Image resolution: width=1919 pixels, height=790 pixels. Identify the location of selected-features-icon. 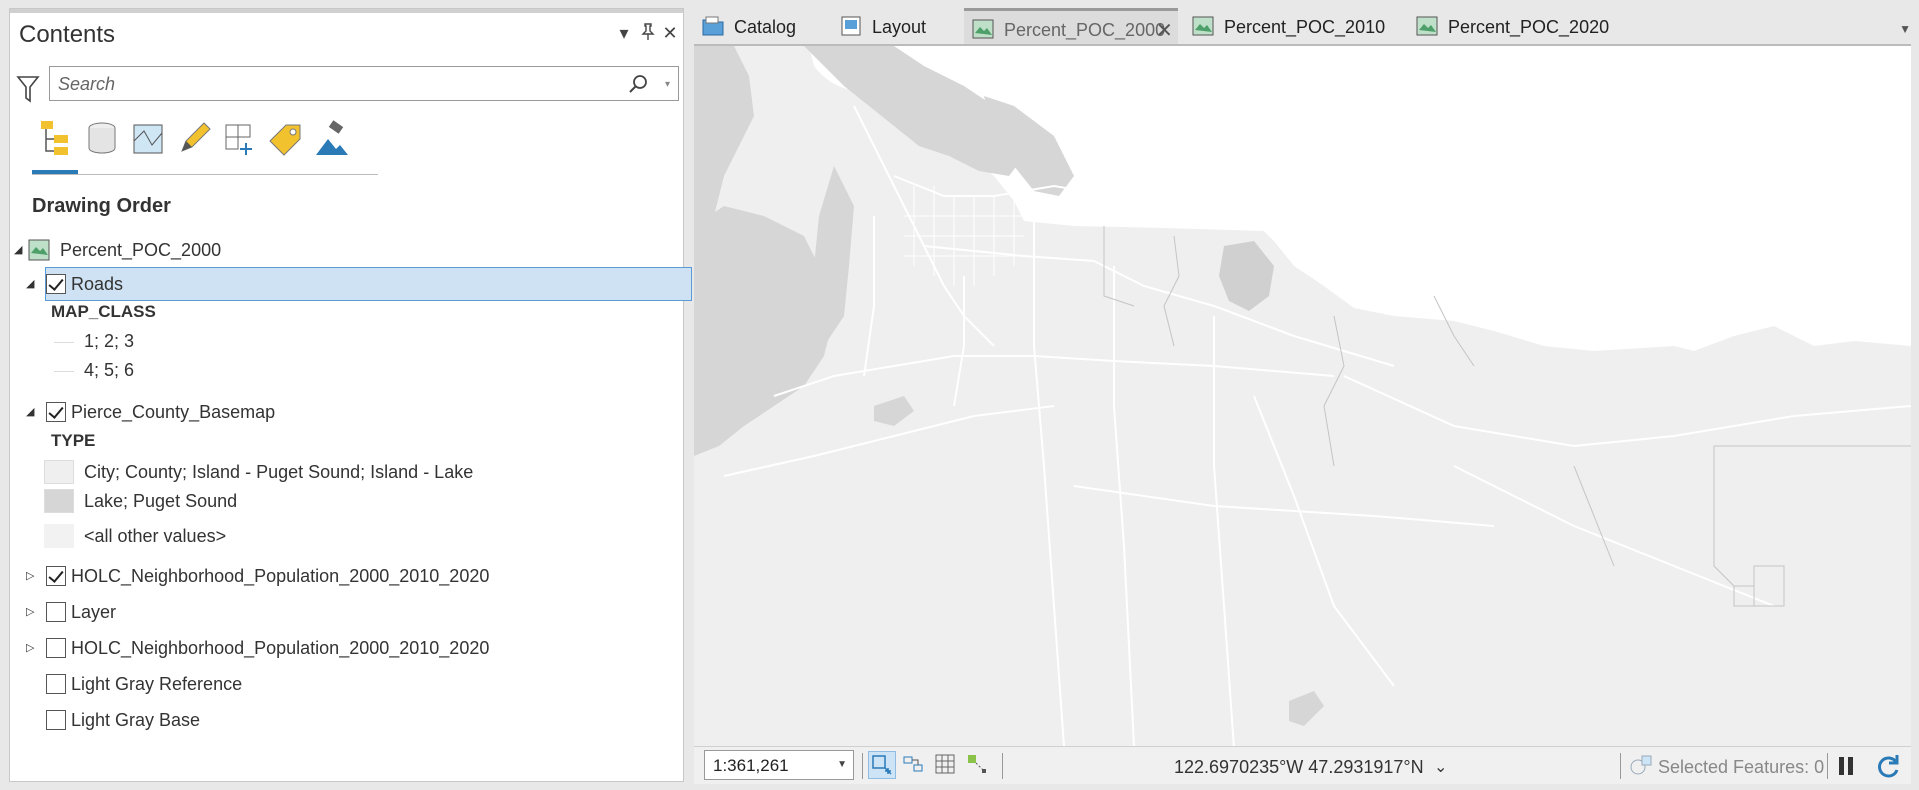
(1641, 766).